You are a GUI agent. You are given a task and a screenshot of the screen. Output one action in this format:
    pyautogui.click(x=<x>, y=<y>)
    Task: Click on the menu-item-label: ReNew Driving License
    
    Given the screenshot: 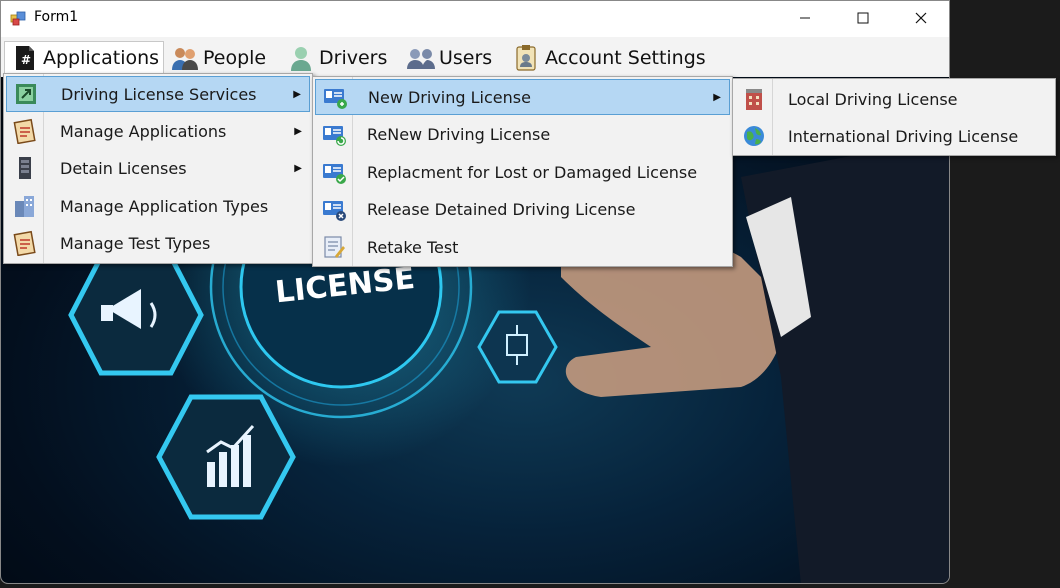 What is the action you would take?
    pyautogui.click(x=459, y=134)
    